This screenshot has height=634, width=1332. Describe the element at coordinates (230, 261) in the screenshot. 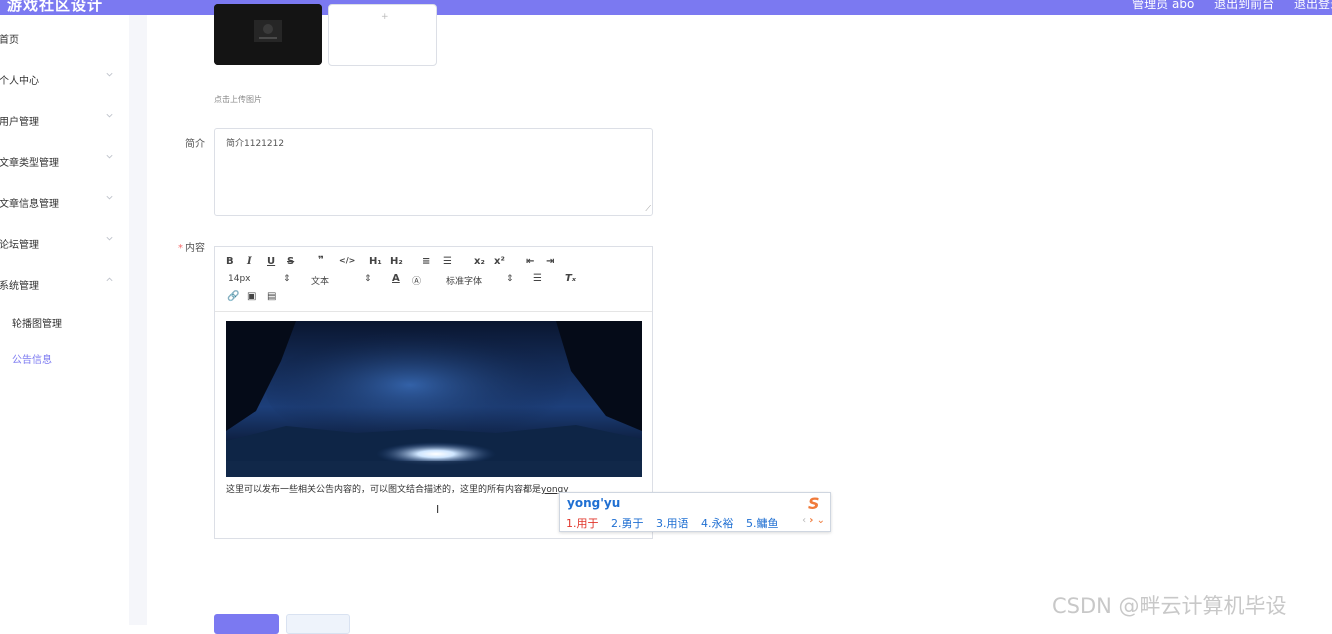

I see `bold-icon: B` at that location.